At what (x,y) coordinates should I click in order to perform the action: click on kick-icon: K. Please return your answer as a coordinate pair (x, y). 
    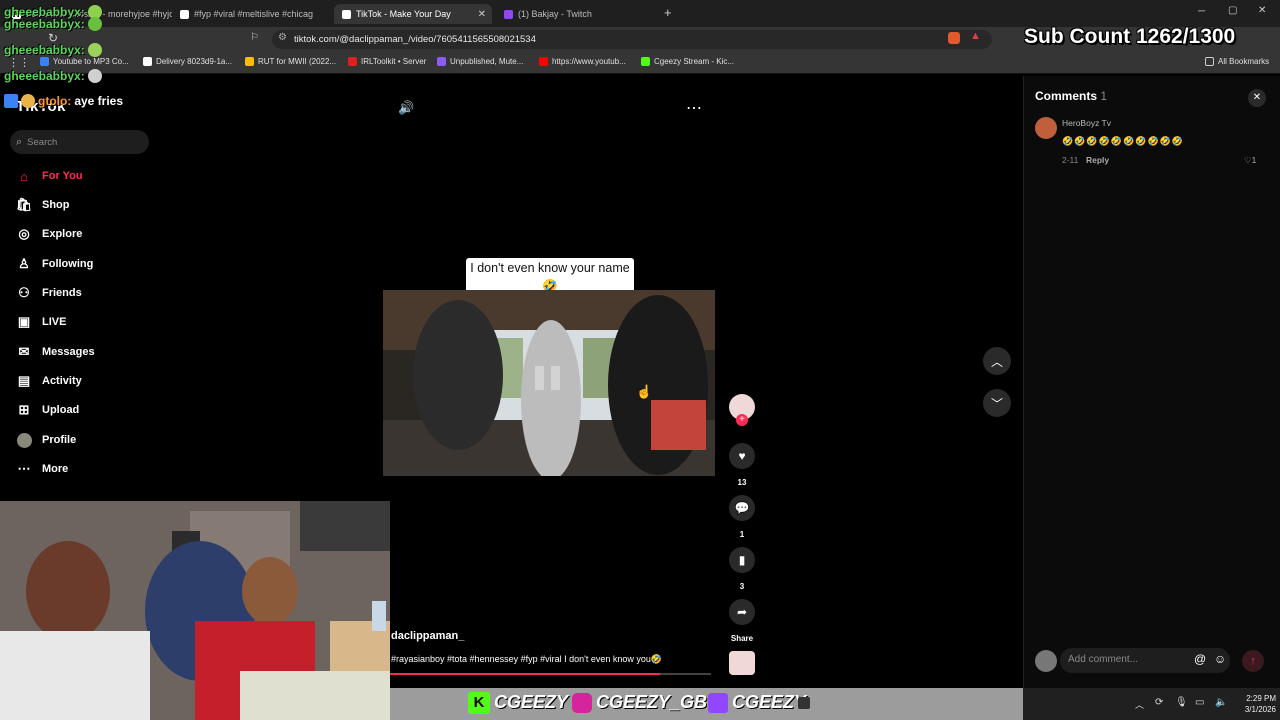
    Looking at the image, I should click on (479, 703).